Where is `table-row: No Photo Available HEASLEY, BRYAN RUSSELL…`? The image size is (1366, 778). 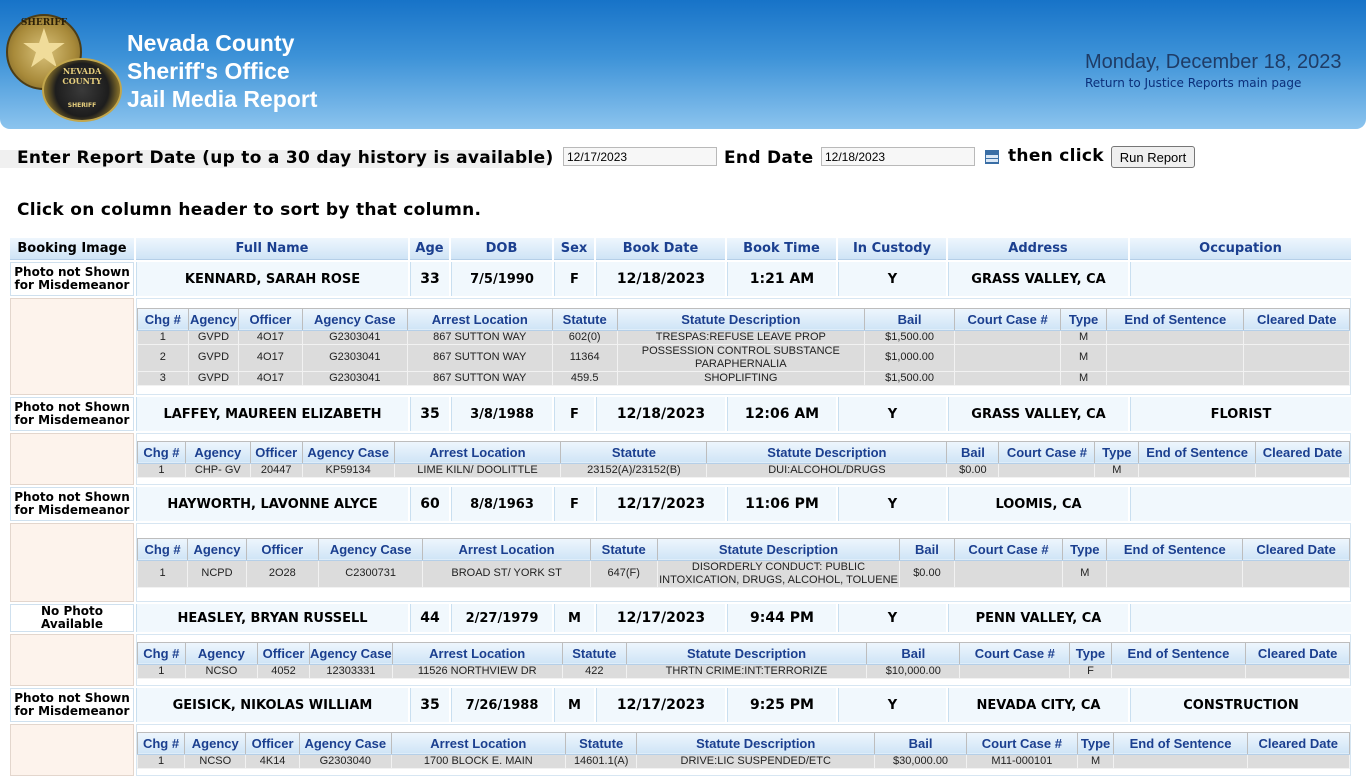 table-row: No Photo Available HEASLEY, BRYAN RUSSELL… is located at coordinates (680, 618).